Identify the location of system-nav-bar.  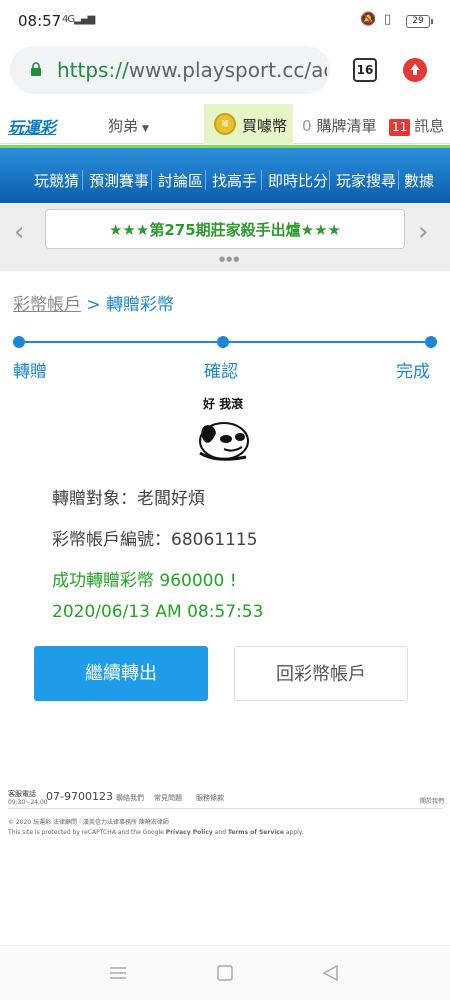
(225, 972).